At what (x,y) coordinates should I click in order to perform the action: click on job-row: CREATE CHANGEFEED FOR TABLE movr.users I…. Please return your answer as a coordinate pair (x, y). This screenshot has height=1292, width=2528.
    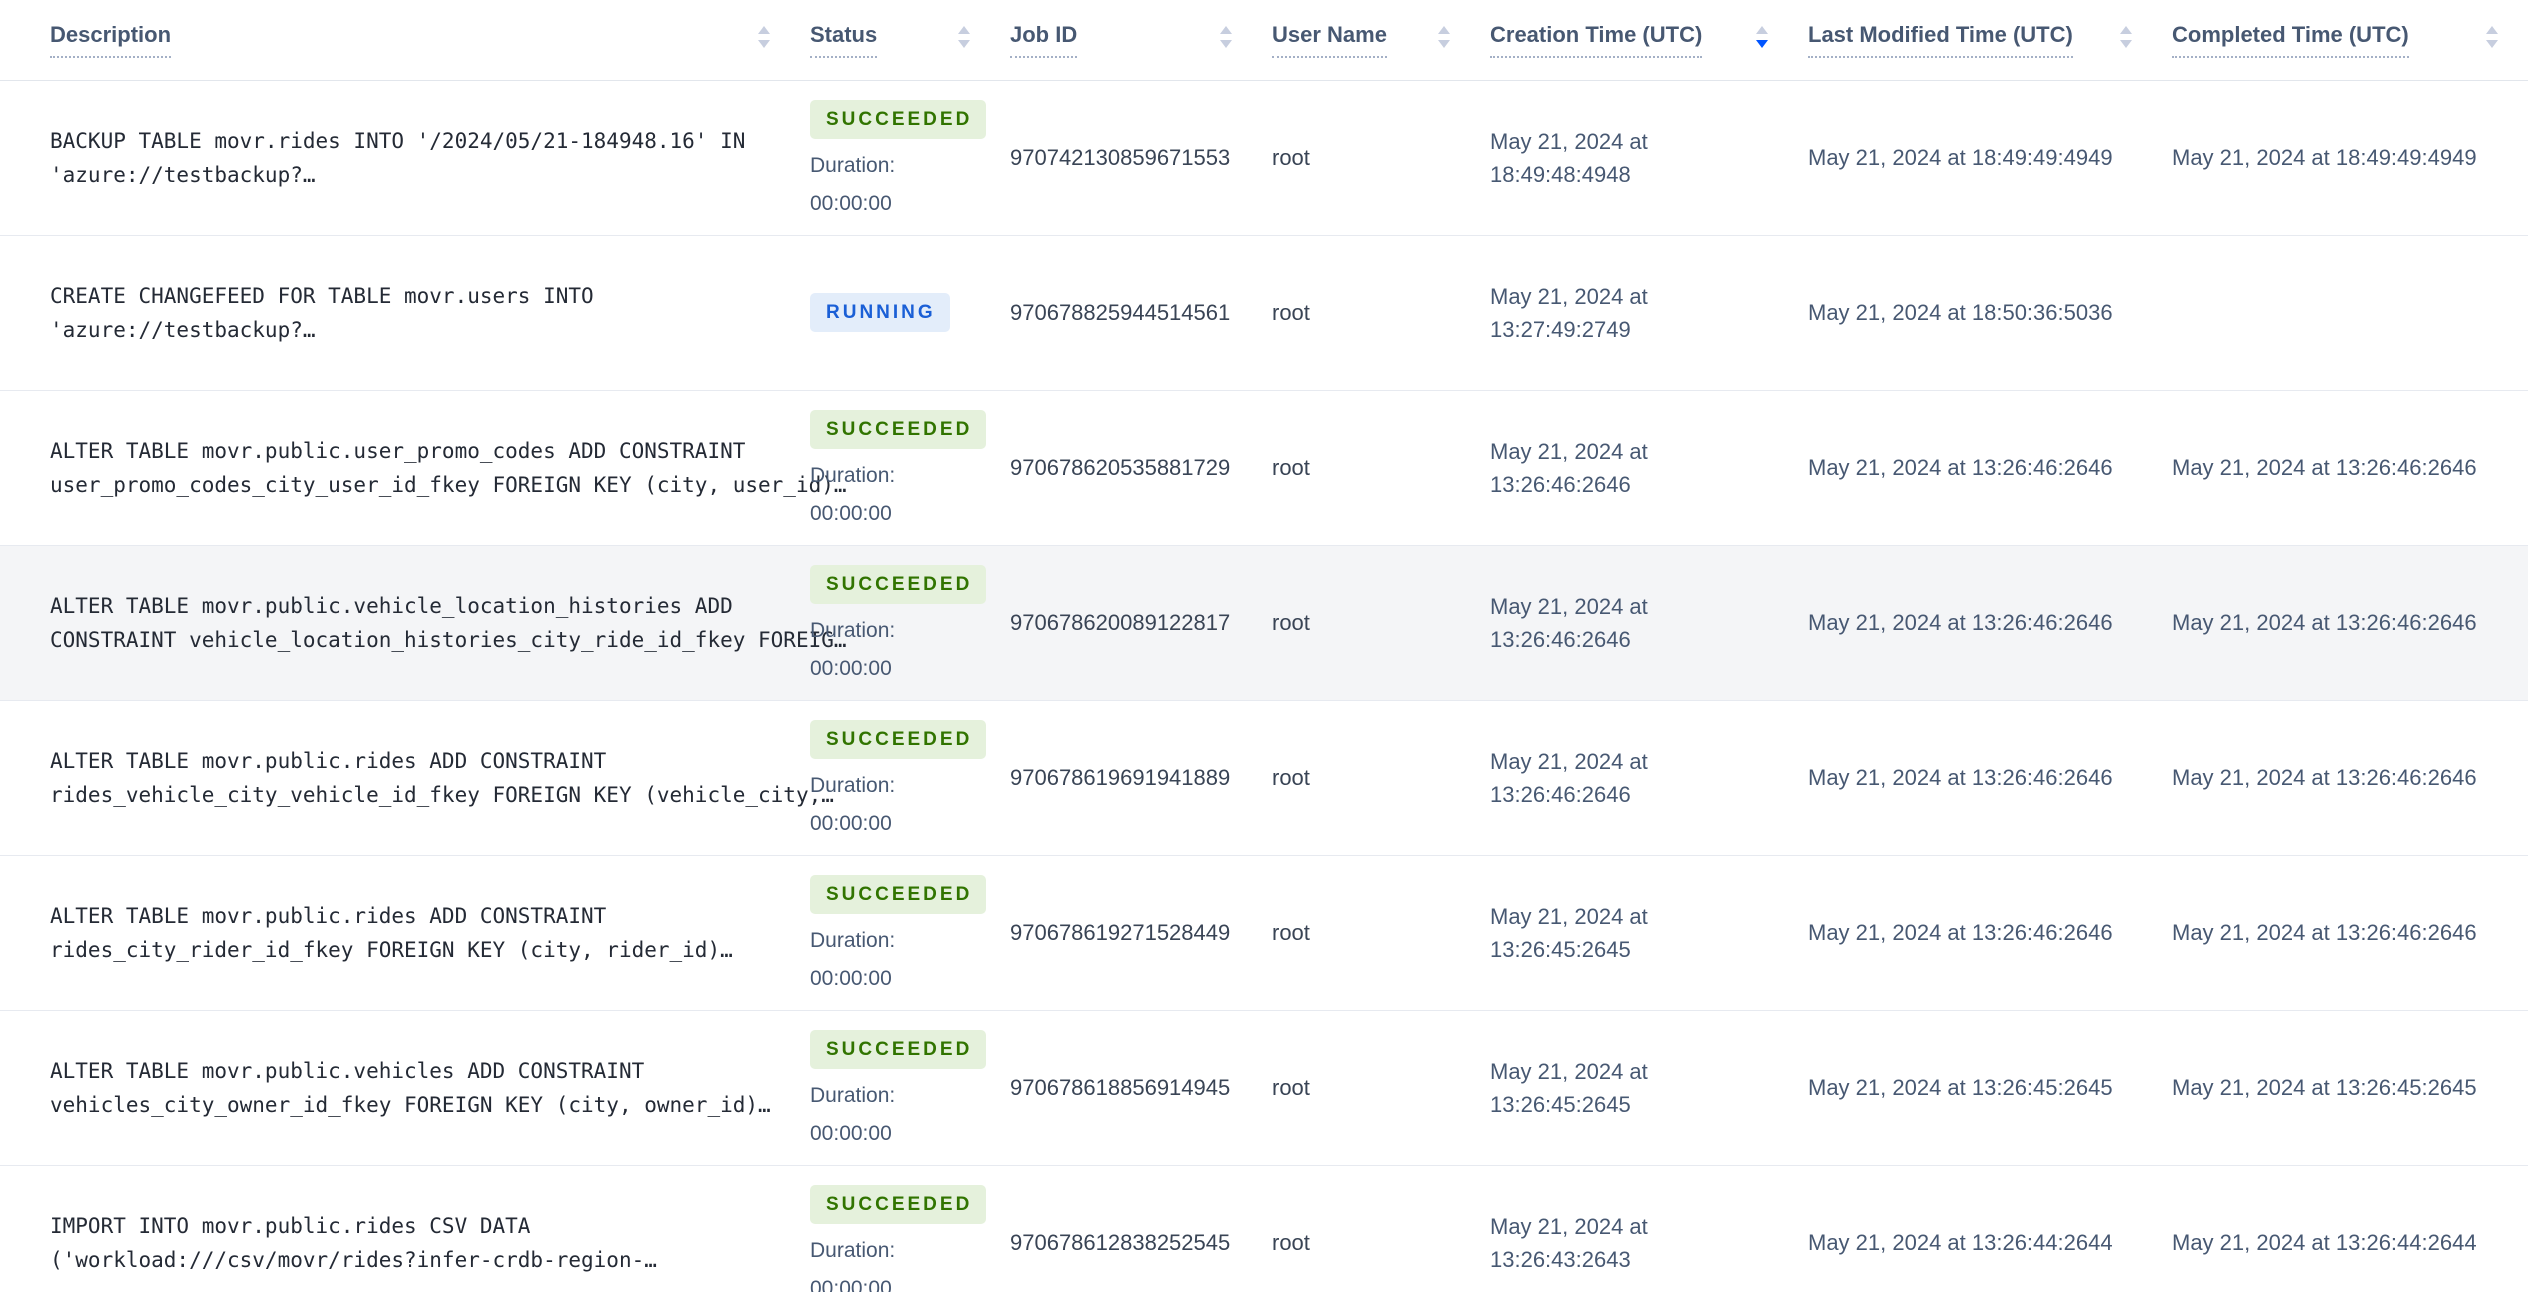
    Looking at the image, I should click on (1264, 312).